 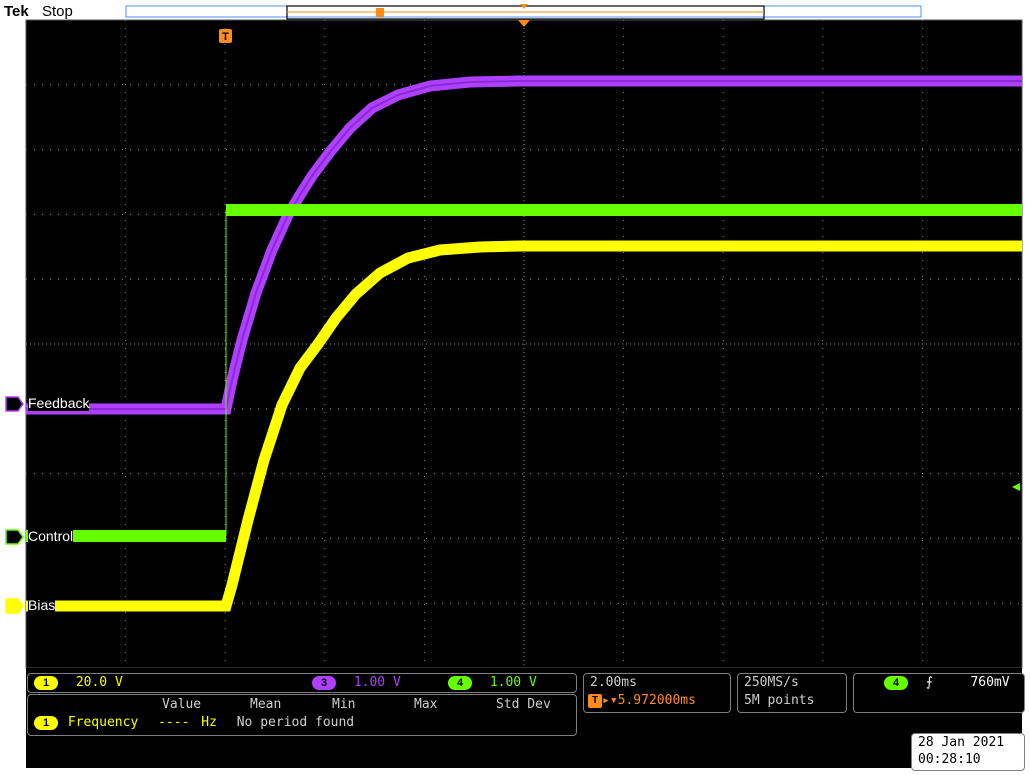 I want to click on measure-header-stddev: Std Dev, so click(x=523, y=704).